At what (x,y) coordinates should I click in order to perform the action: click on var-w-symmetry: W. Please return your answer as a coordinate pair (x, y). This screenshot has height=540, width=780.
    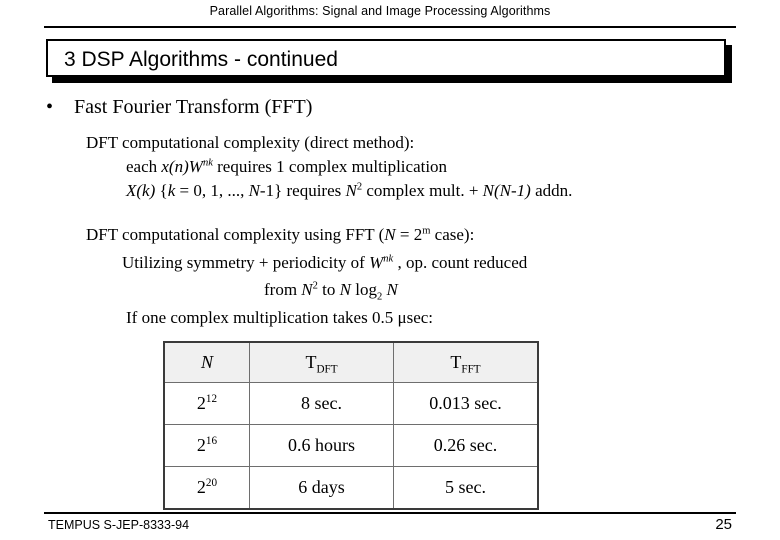
    Looking at the image, I should click on (376, 262).